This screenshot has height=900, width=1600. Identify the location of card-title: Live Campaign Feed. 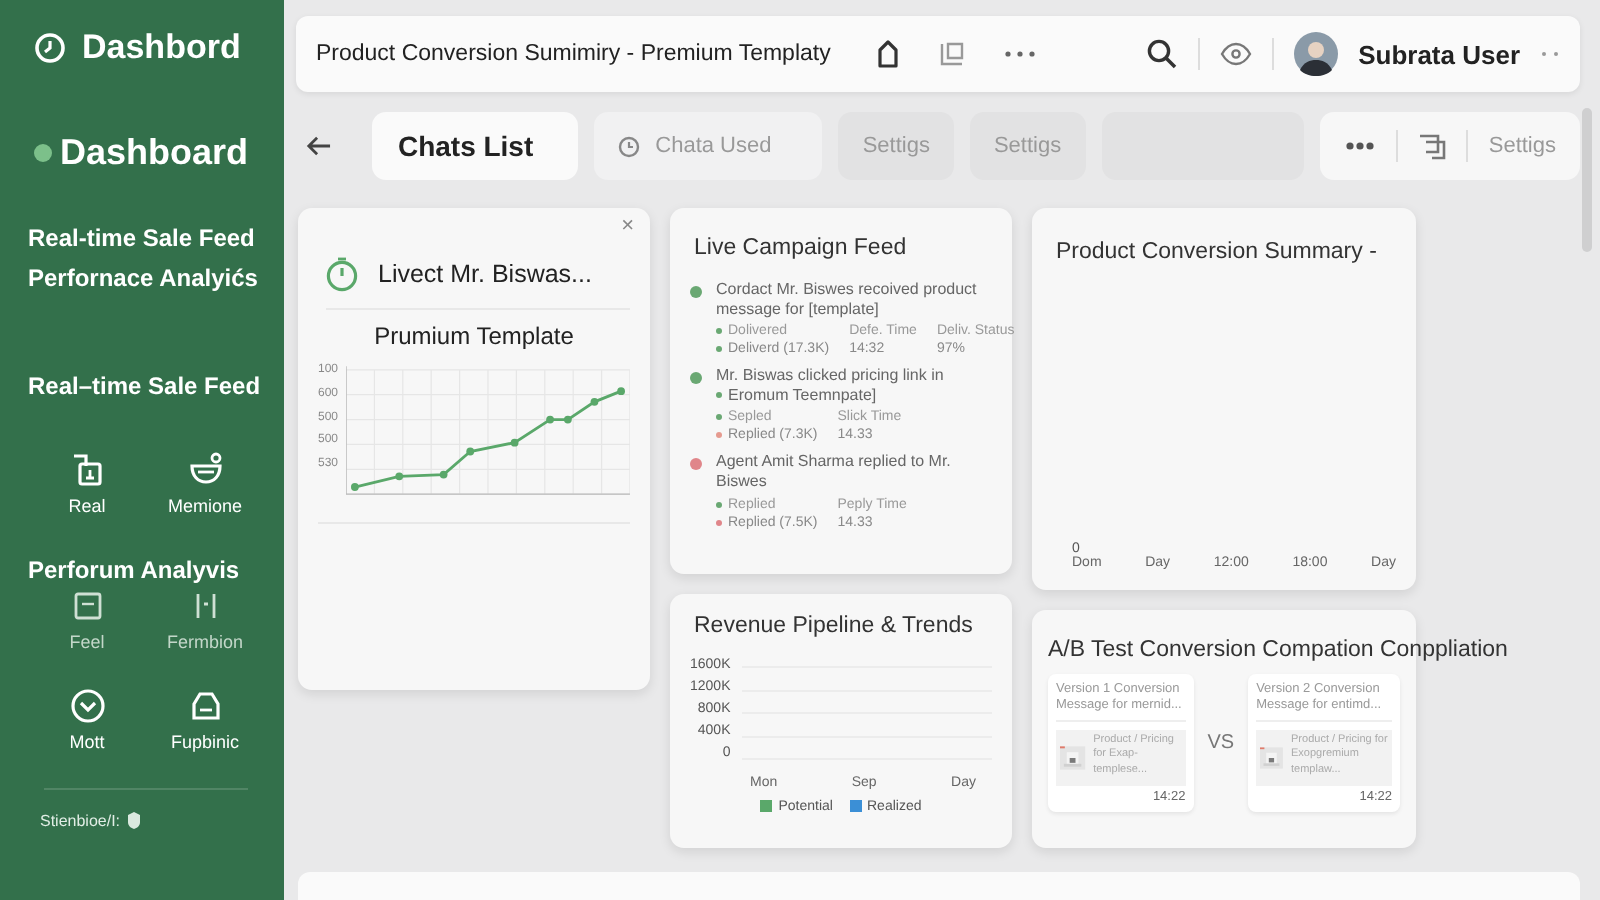
(801, 248).